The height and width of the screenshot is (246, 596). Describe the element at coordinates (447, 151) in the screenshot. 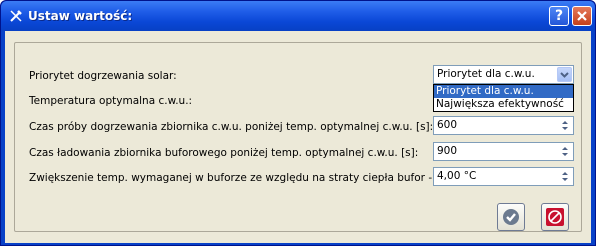

I see `spinner-value: 900` at that location.